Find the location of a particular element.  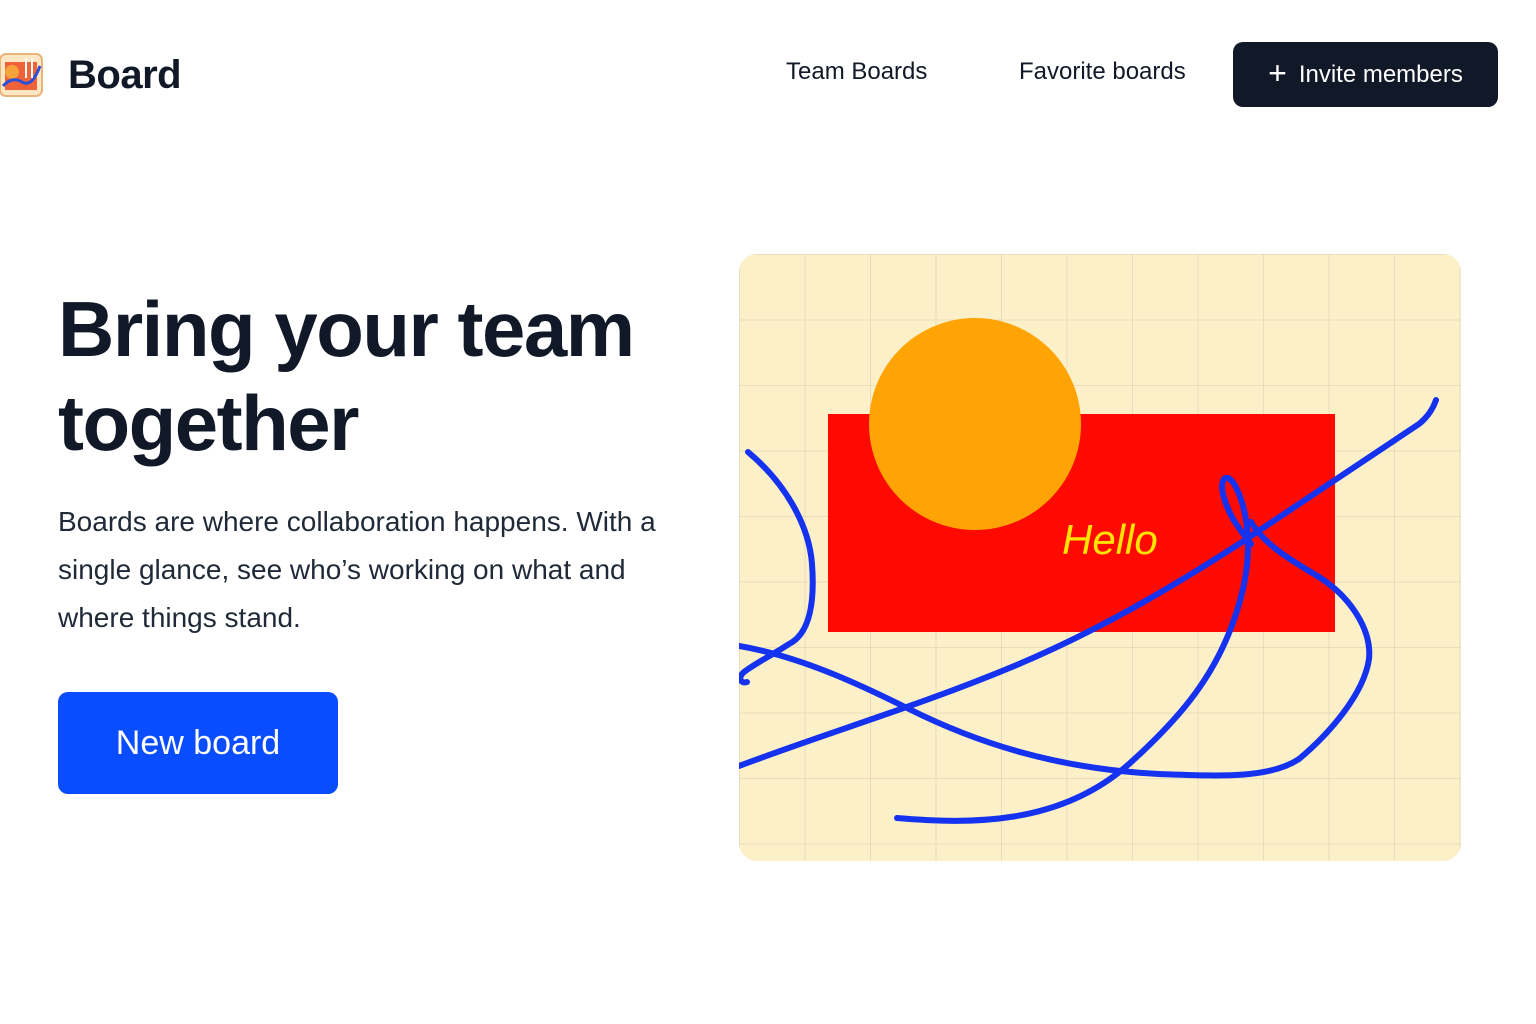

invite-members-label: Invite members is located at coordinates (1380, 74).